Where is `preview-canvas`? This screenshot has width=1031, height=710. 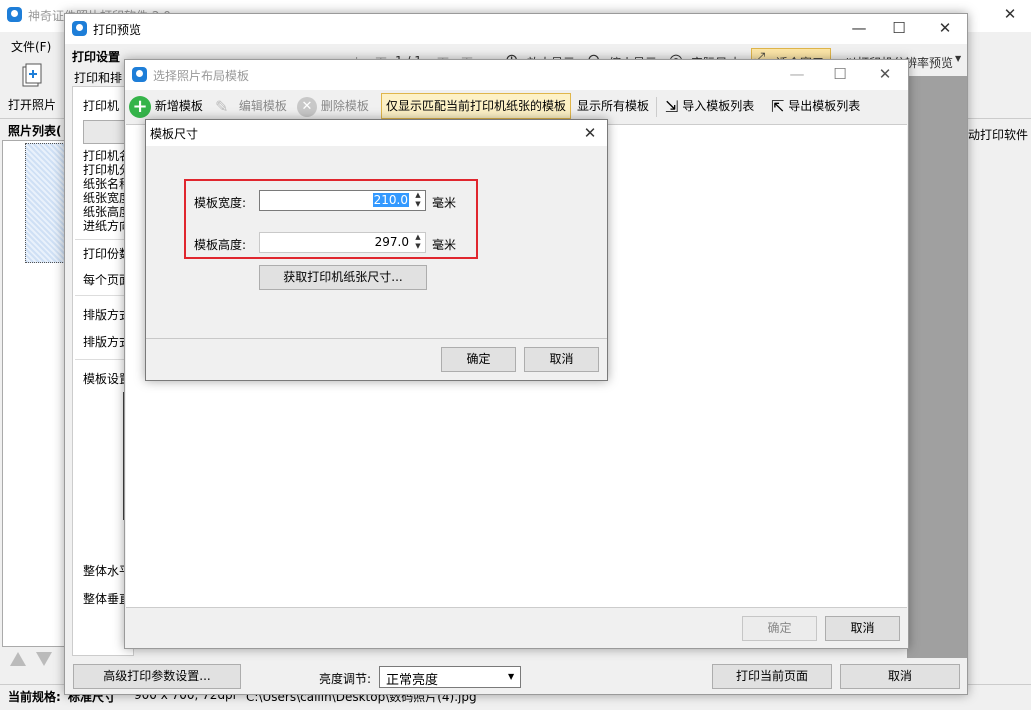 preview-canvas is located at coordinates (937, 367).